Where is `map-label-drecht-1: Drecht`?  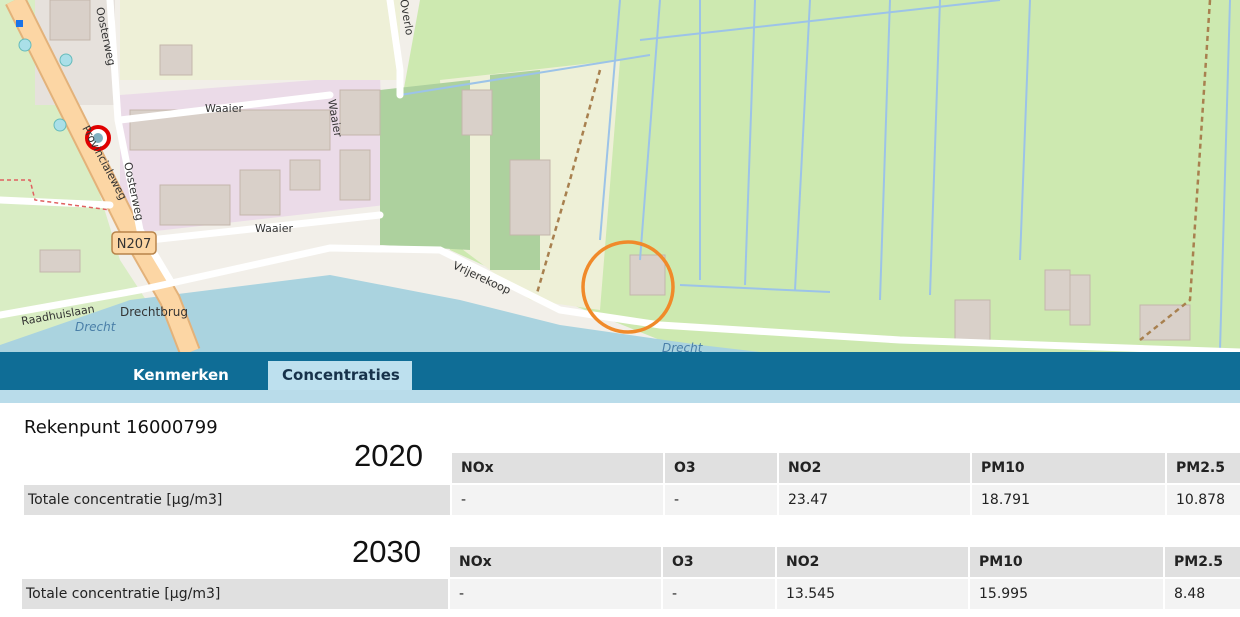 map-label-drecht-1: Drecht is located at coordinates (96, 327).